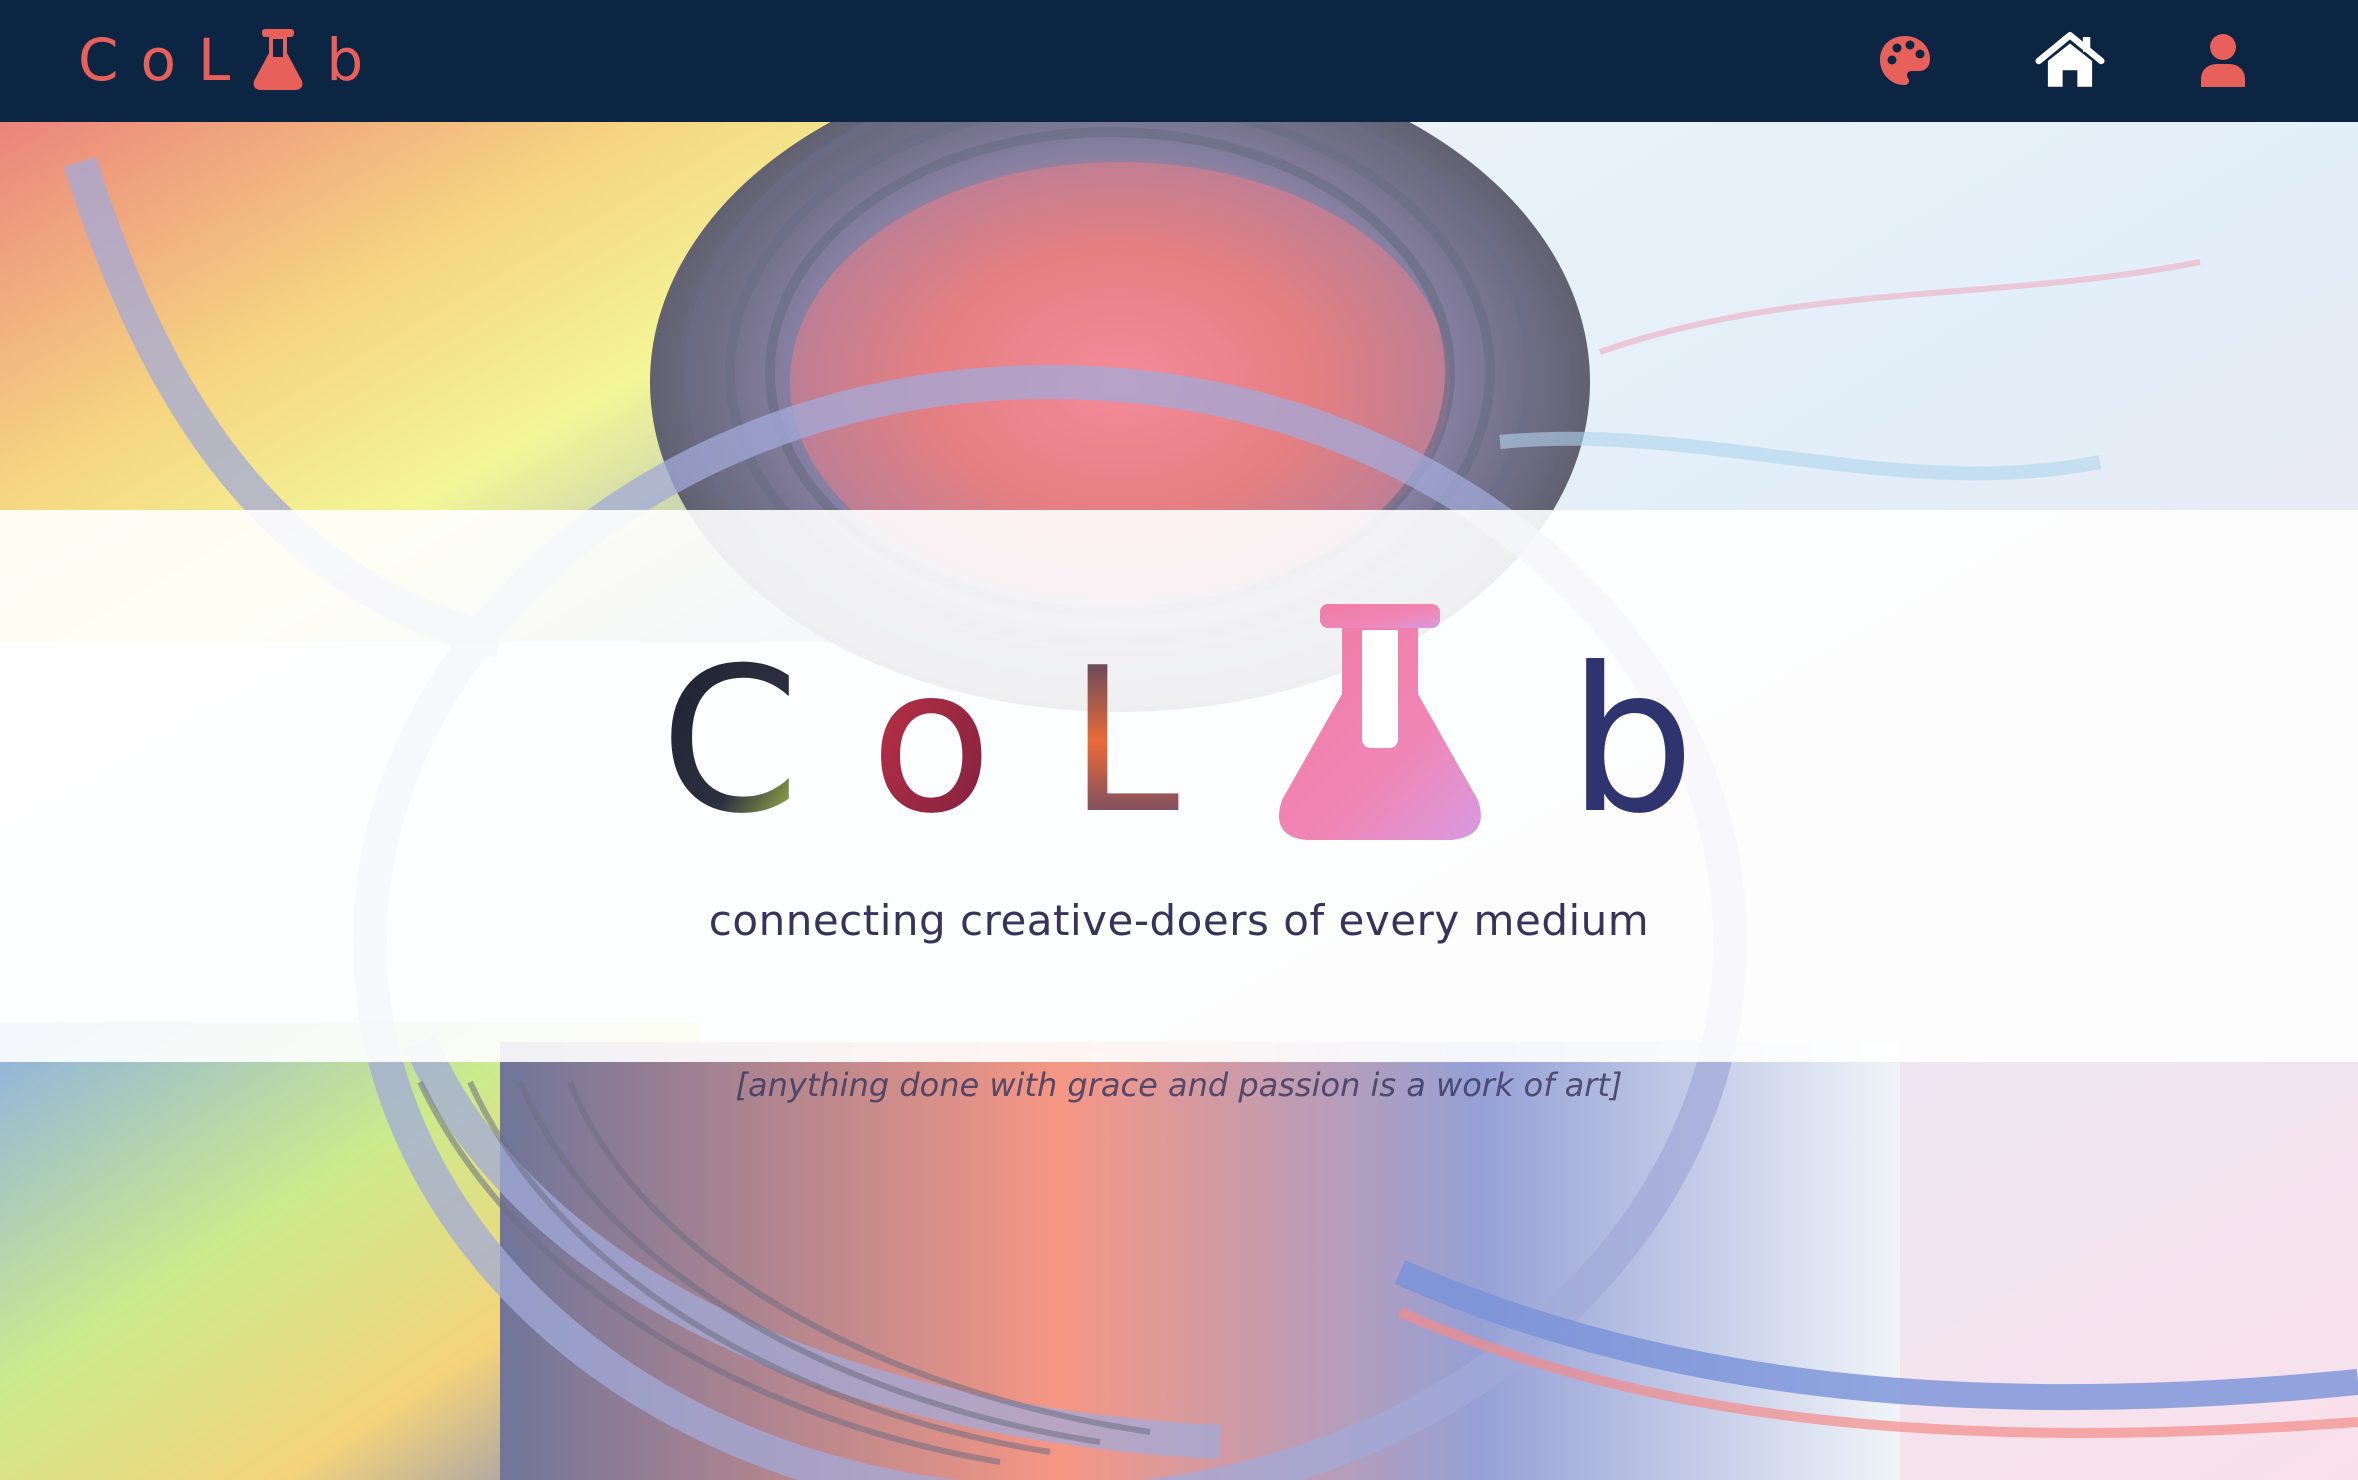  I want to click on top-navbar: C o L b, so click(1179, 61).